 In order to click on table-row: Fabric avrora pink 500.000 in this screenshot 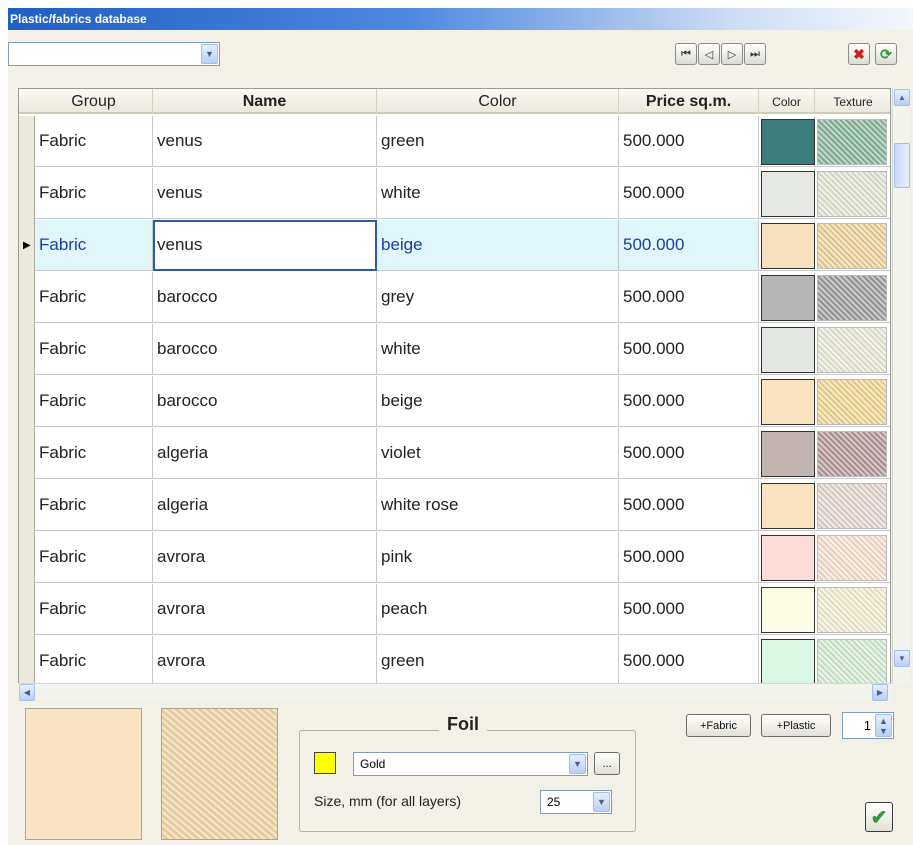, I will do `click(462, 557)`.